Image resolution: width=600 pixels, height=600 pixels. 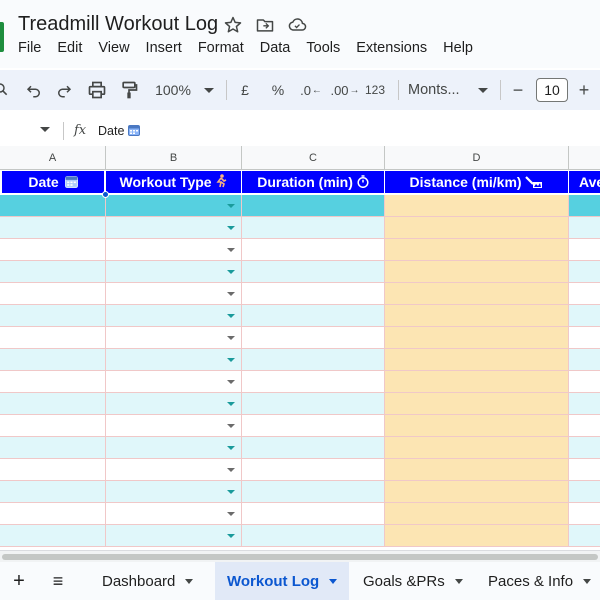 What do you see at coordinates (147, 581) in the screenshot?
I see `tab-dashboard: Dashboard` at bounding box center [147, 581].